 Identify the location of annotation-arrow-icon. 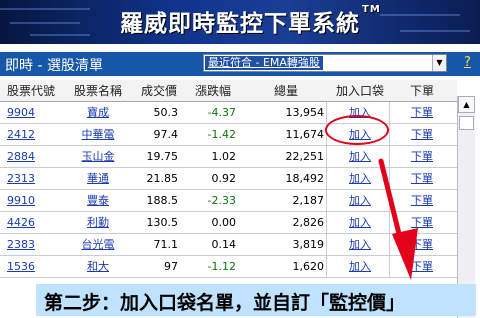
(398, 219).